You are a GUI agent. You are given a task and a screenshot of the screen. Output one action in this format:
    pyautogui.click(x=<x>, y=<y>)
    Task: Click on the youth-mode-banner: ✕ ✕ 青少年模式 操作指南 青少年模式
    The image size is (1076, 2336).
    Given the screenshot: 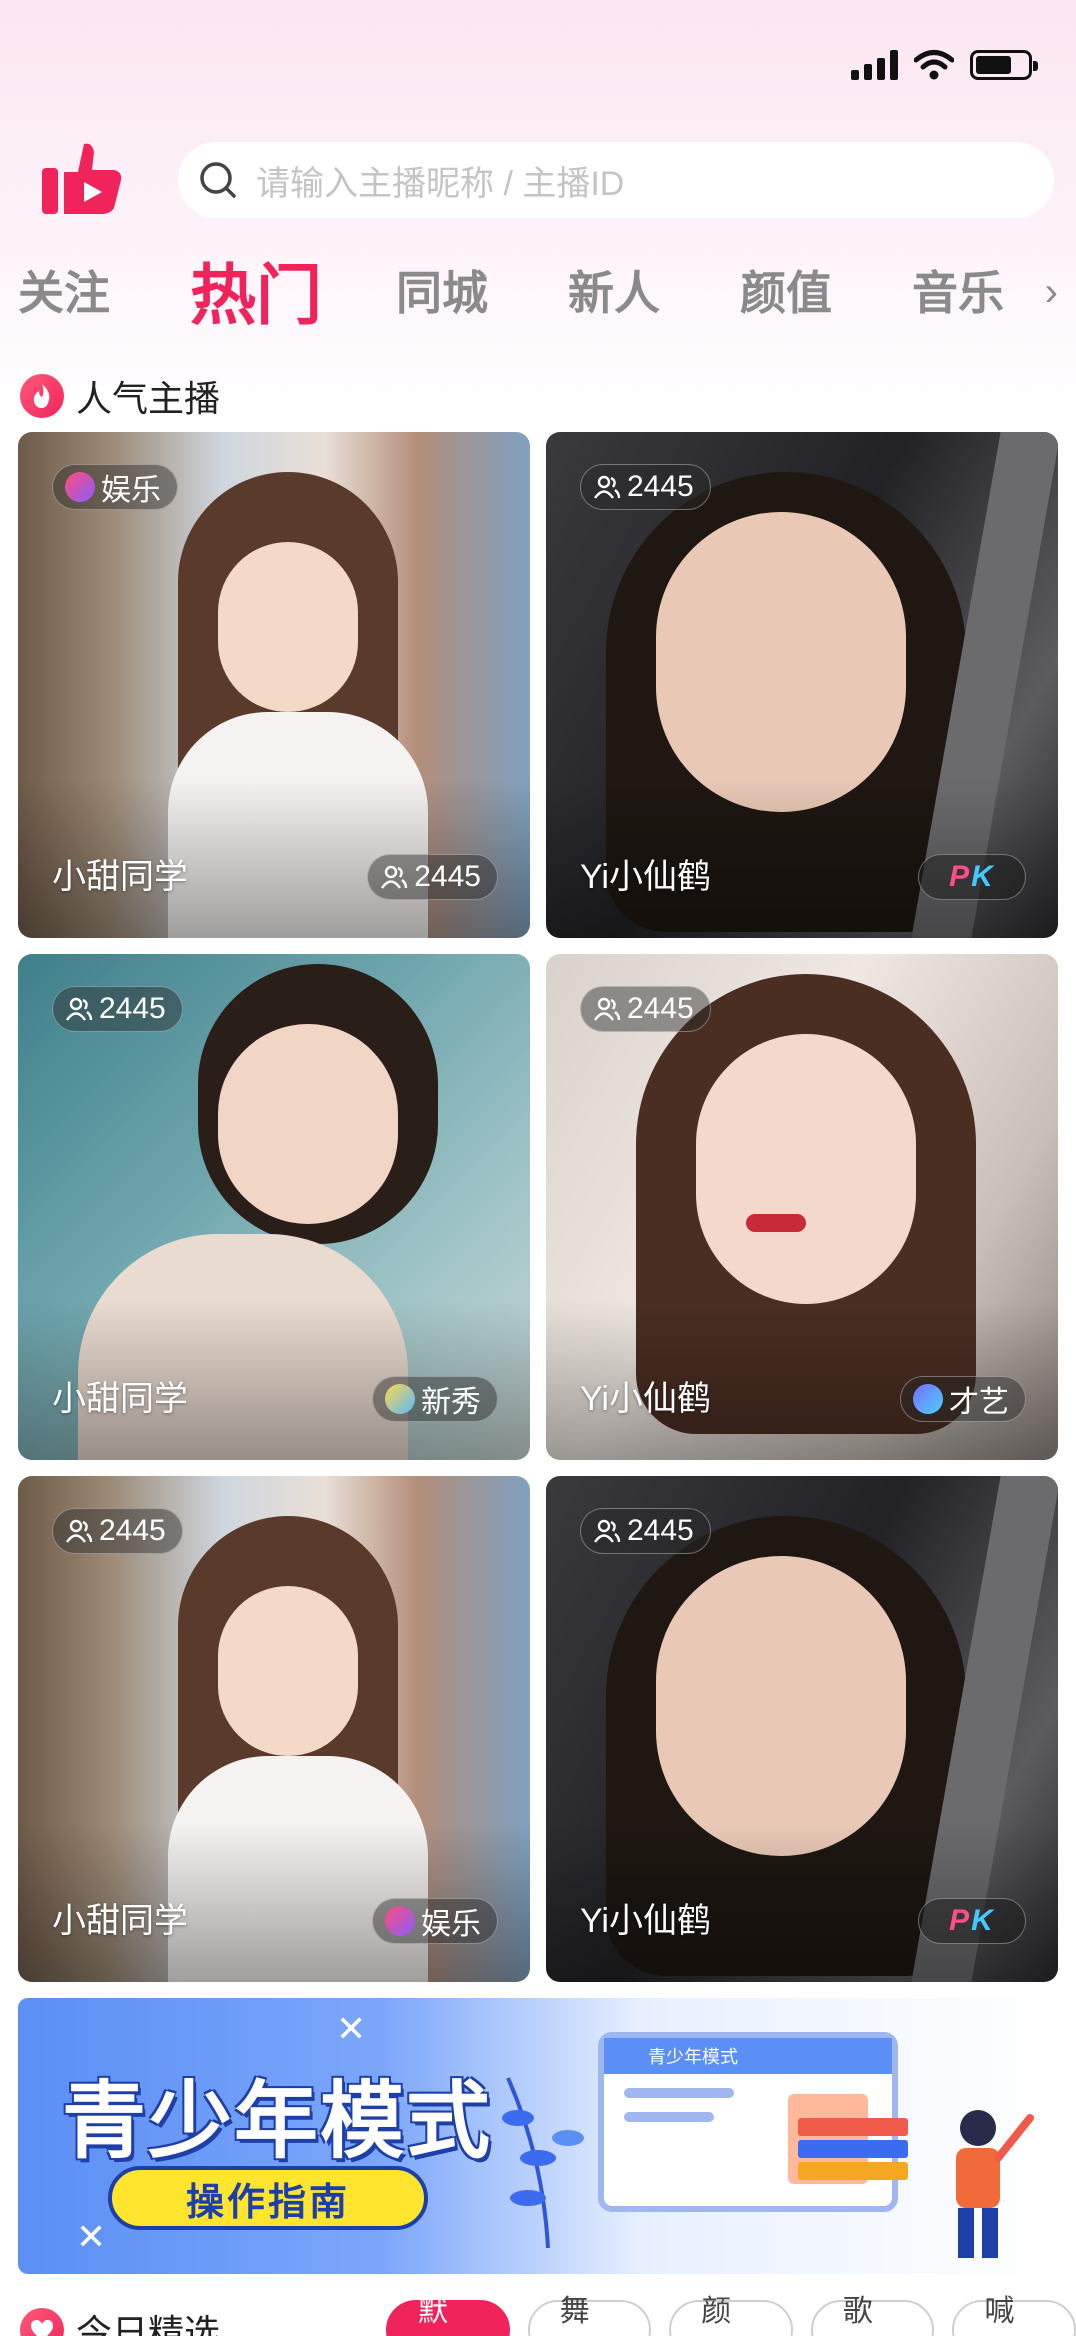 What is the action you would take?
    pyautogui.click(x=538, y=2136)
    